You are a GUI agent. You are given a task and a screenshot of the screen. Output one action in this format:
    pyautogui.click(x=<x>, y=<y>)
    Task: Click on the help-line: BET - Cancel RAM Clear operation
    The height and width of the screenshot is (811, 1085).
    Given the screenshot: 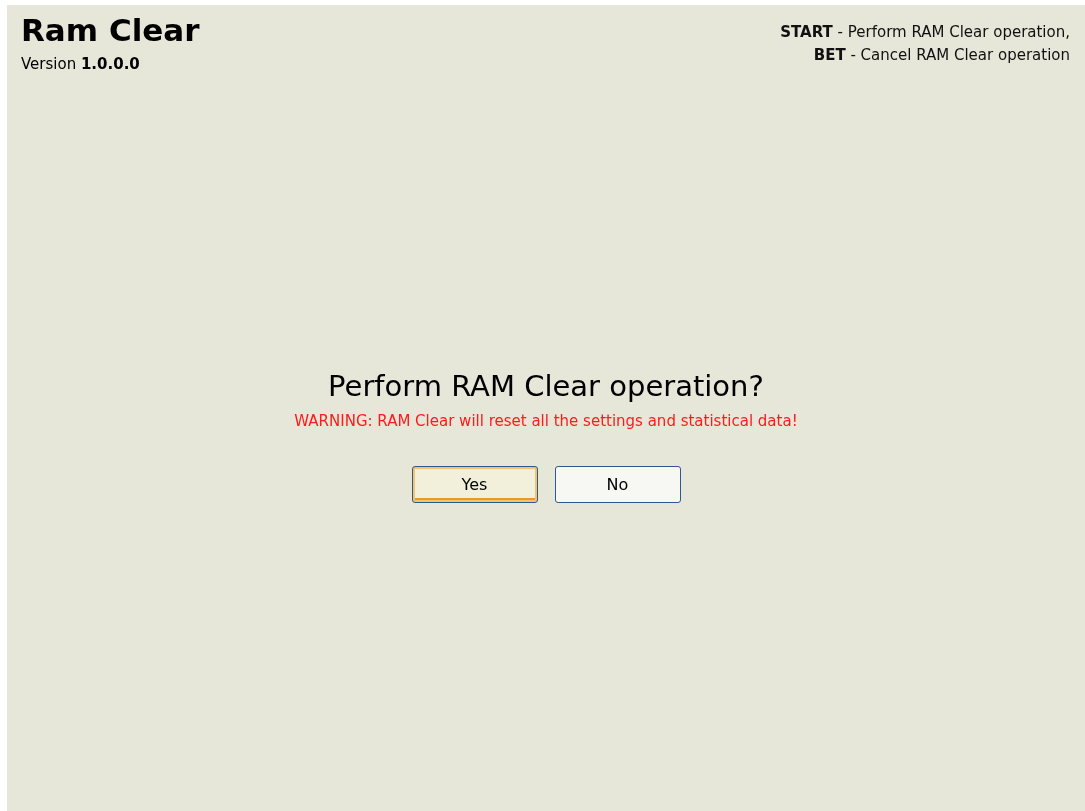 What is the action you would take?
    pyautogui.click(x=941, y=55)
    